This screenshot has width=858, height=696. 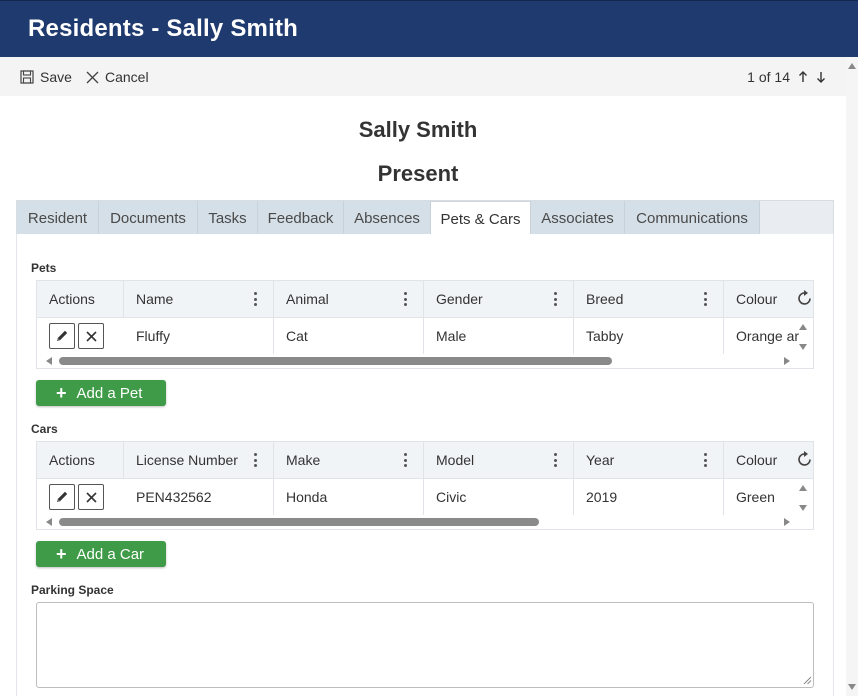 I want to click on cell-breed: Tabby, so click(x=649, y=336).